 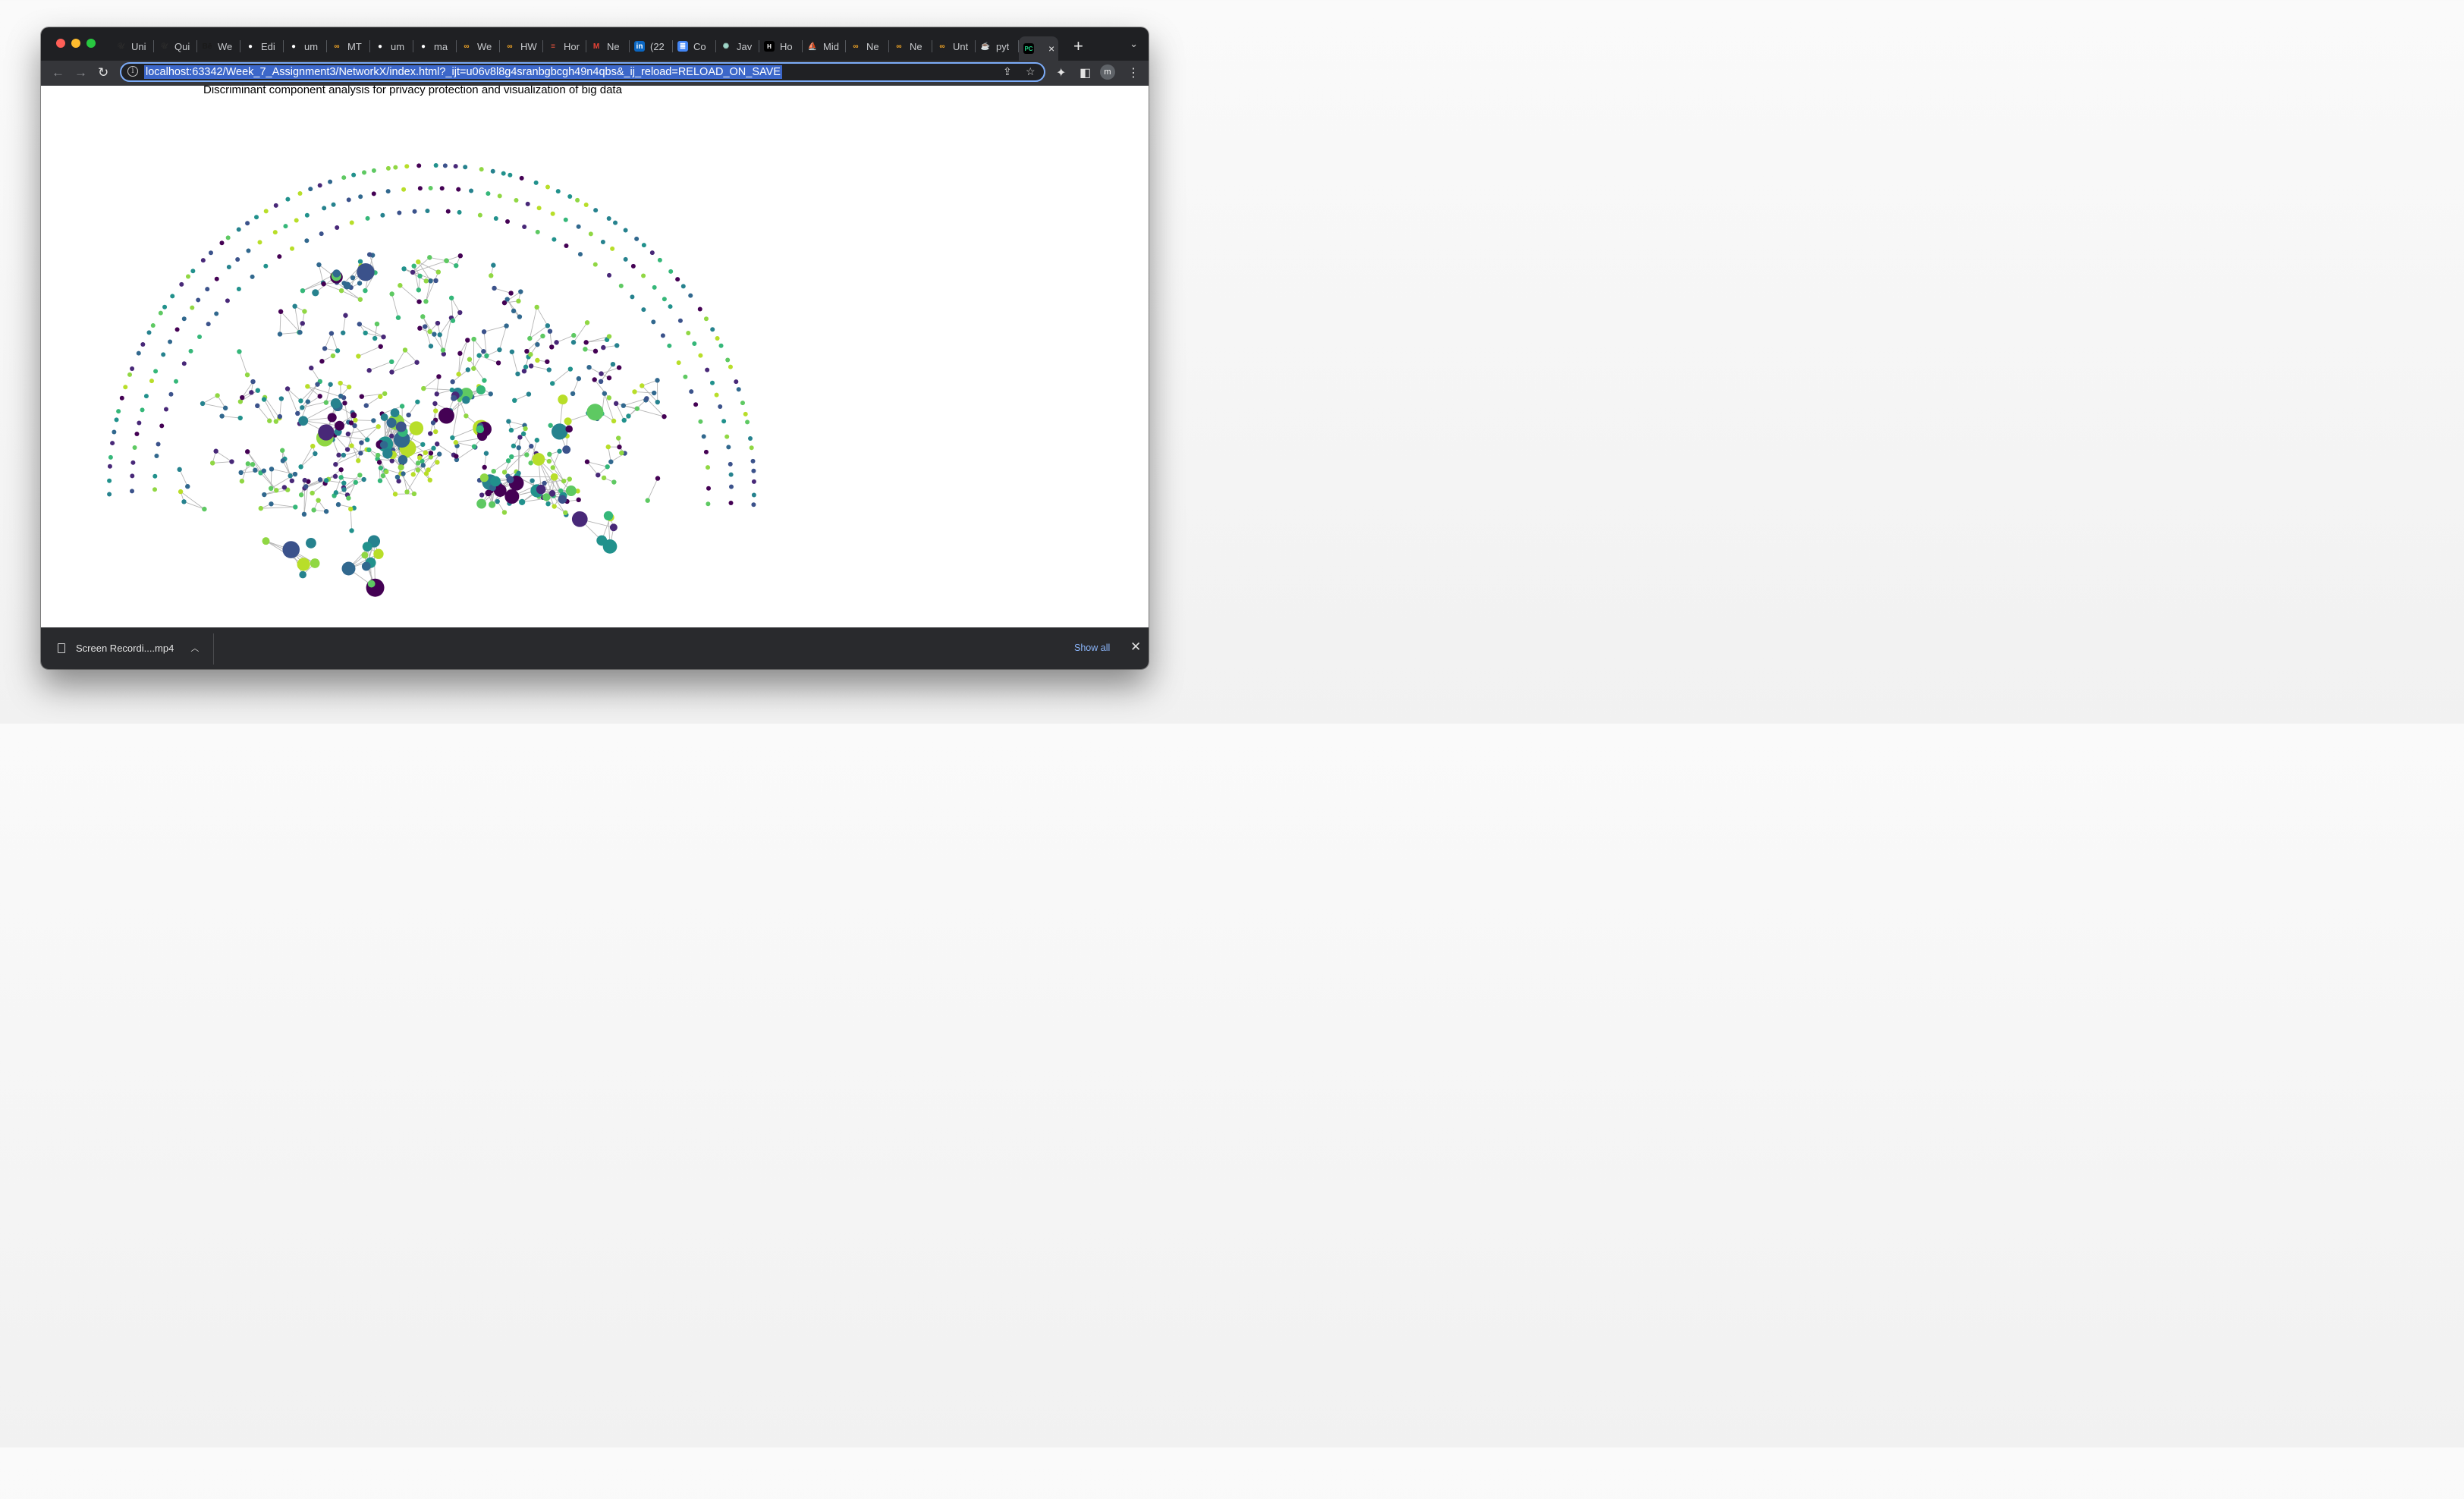 I want to click on browser-tab: 𝒰 Qui, so click(x=175, y=46).